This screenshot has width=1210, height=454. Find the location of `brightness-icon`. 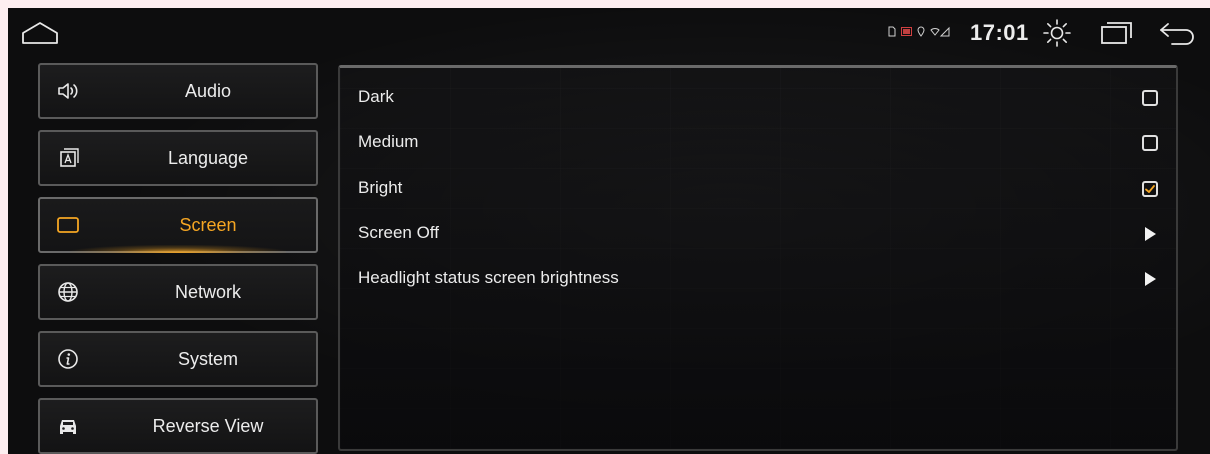

brightness-icon is located at coordinates (1057, 33).